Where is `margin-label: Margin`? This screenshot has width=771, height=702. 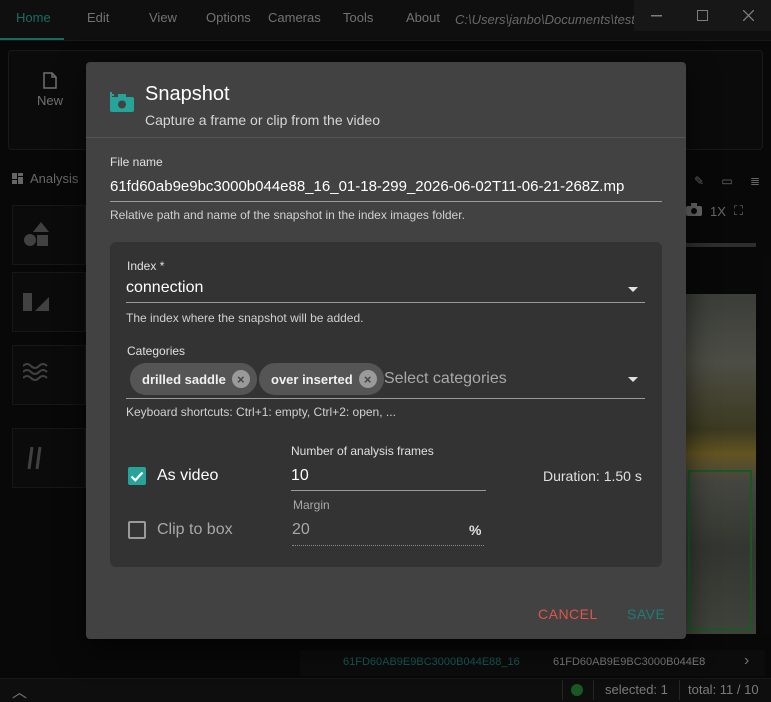
margin-label: Margin is located at coordinates (311, 505).